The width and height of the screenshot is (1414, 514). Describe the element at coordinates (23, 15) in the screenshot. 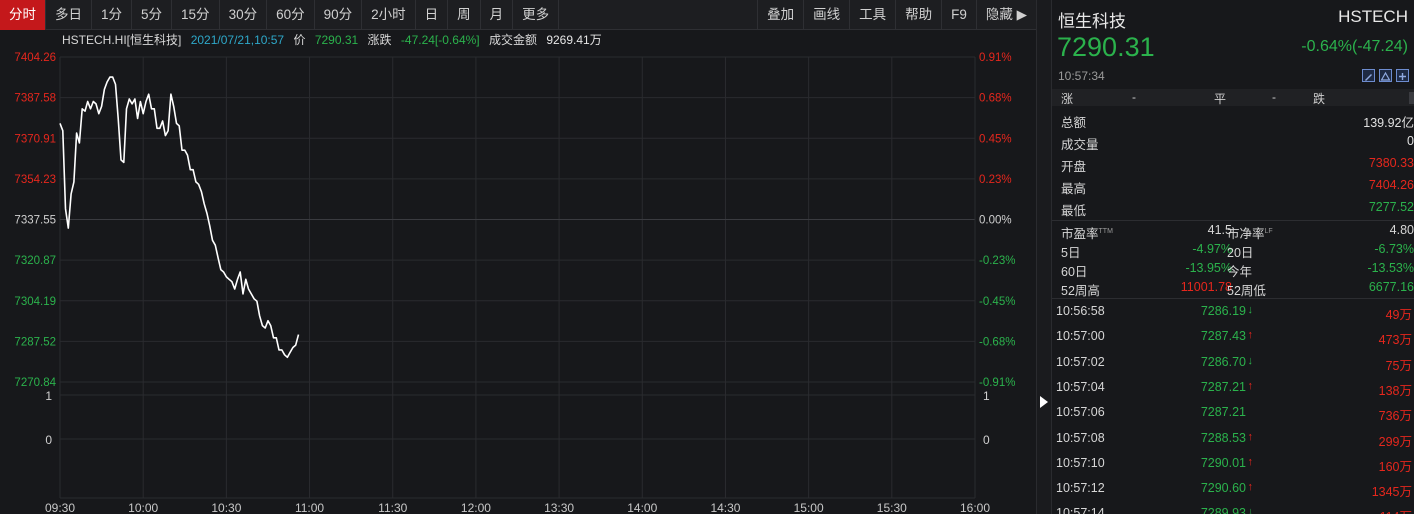

I see `tab-fenshi: 分时` at that location.